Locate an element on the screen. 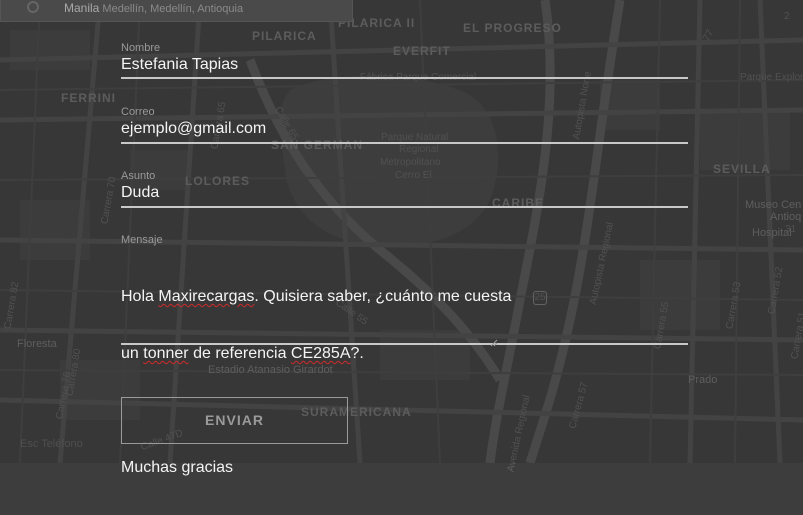  map-search-box: Manila Medellín, Medellín, Antioquia is located at coordinates (176, 11).